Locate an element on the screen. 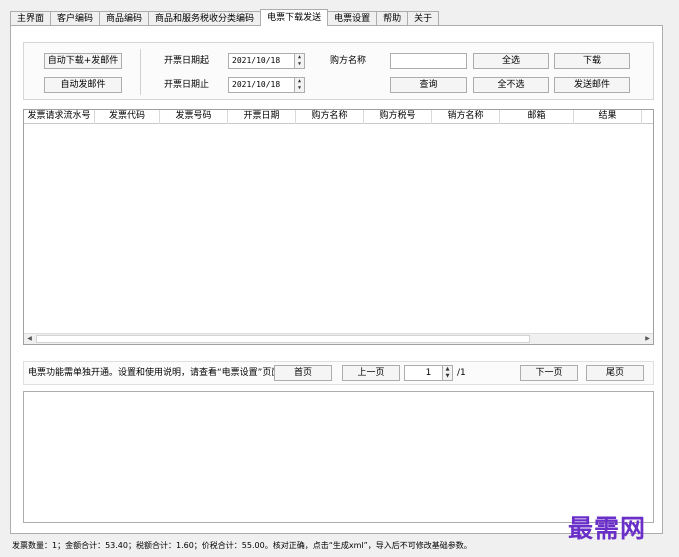  start-date-label: 开票日期起 is located at coordinates (187, 61).